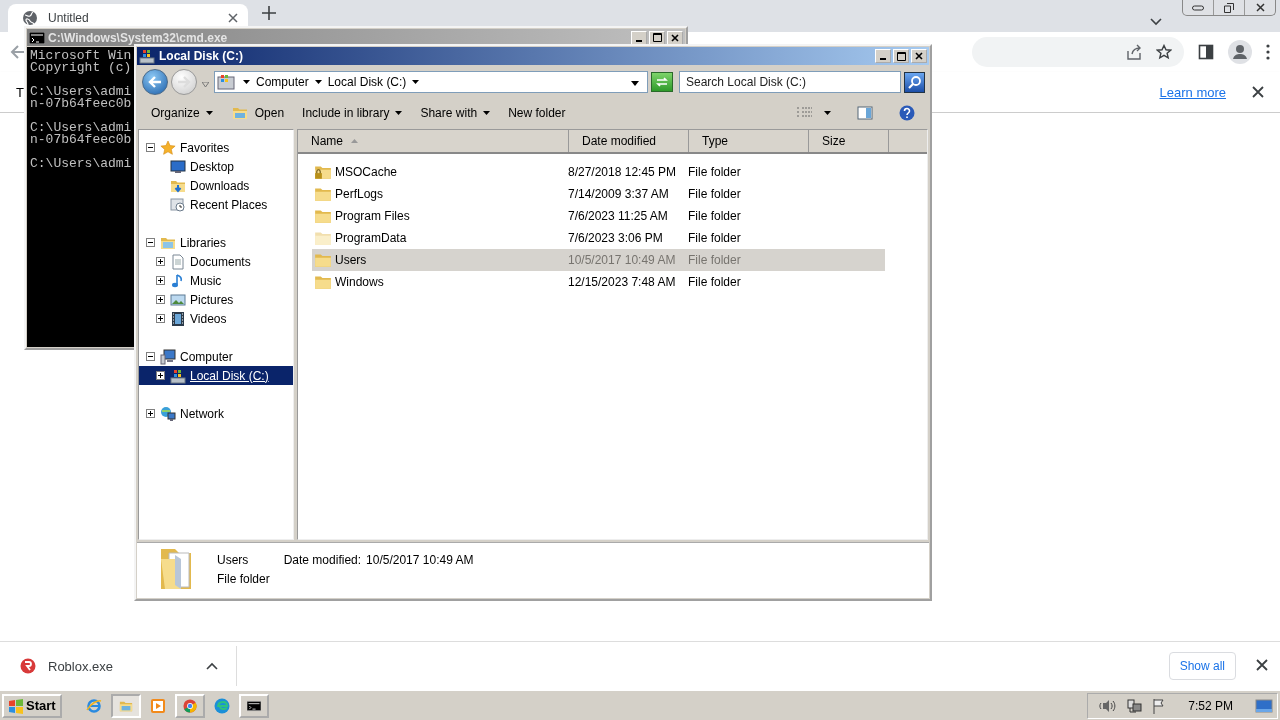 Image resolution: width=1280 pixels, height=720 pixels. What do you see at coordinates (367, 82) in the screenshot?
I see `breadcrumb-item: Local Disk (C:)` at bounding box center [367, 82].